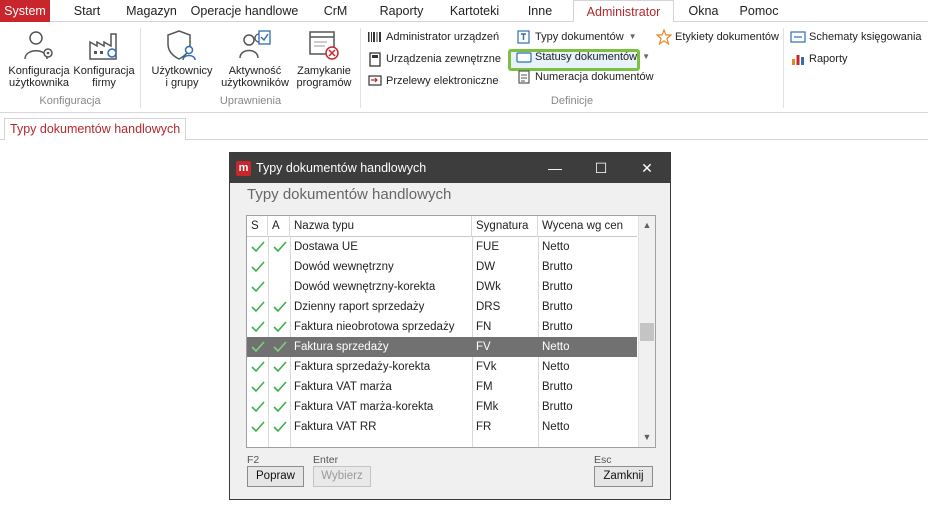 The height and width of the screenshot is (528, 928). What do you see at coordinates (486, 267) in the screenshot?
I see `cell-signature: DW` at bounding box center [486, 267].